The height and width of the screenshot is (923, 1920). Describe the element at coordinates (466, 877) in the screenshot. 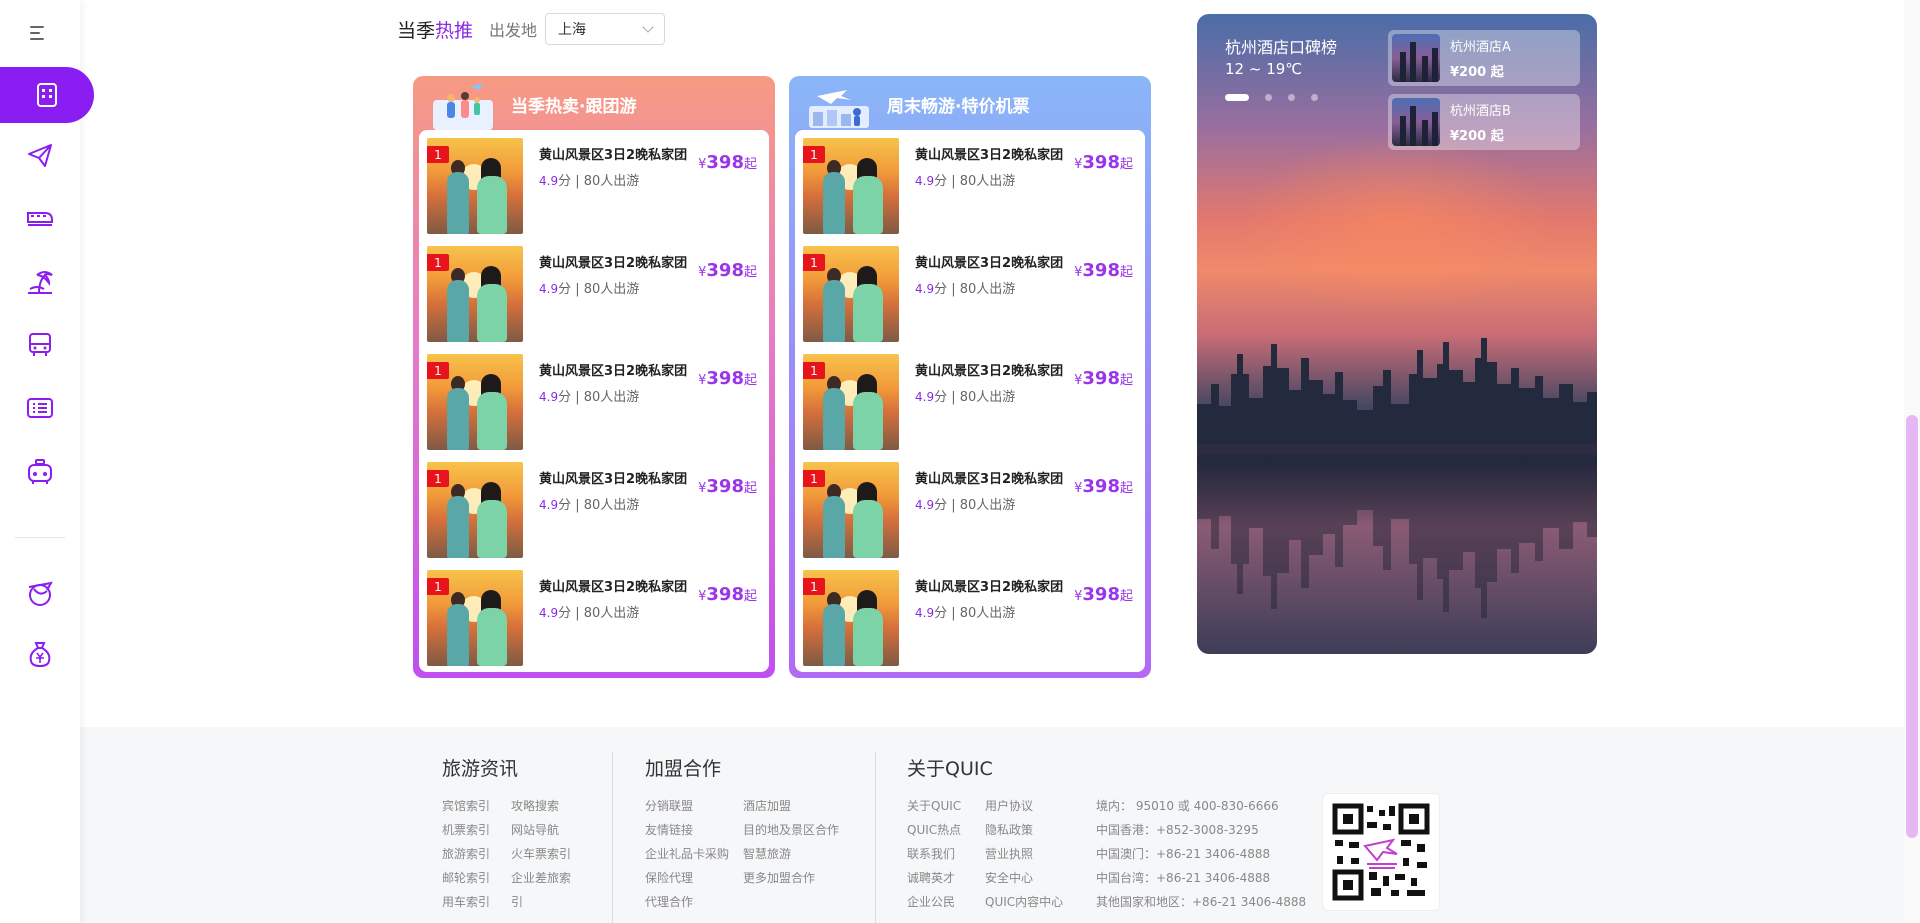

I see `footer-link: 邮轮索引` at that location.